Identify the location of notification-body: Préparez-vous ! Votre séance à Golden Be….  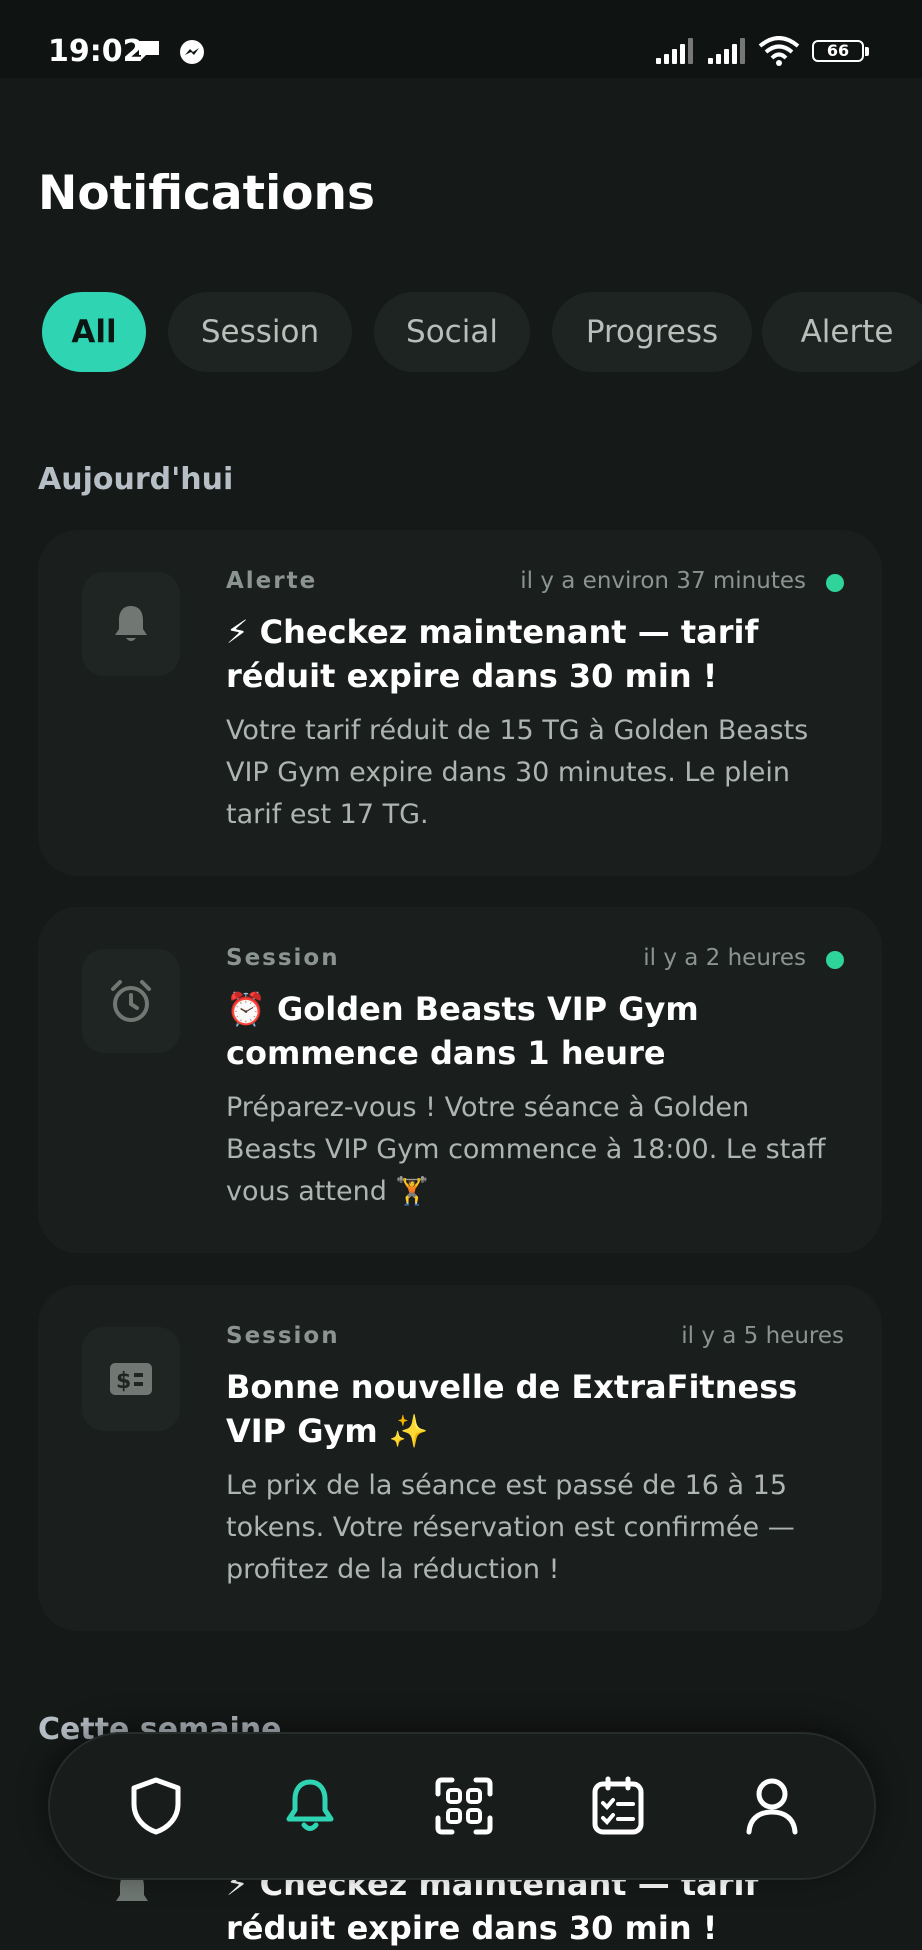
(526, 1149).